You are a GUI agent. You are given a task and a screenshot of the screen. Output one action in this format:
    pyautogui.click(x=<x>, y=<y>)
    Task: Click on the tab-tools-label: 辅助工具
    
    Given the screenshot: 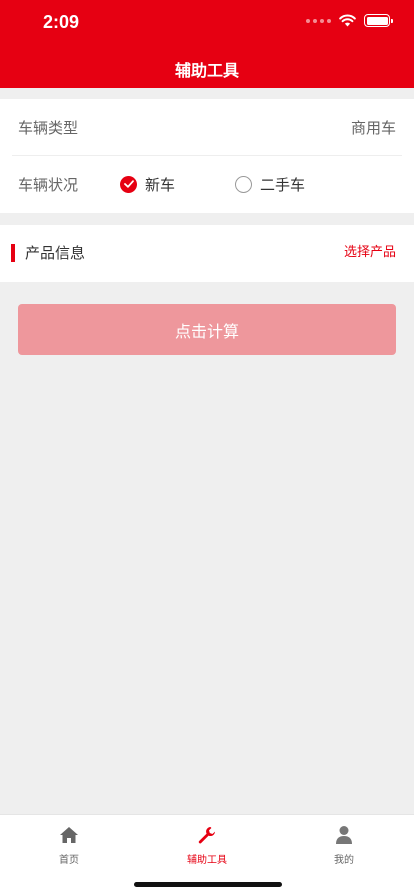 What is the action you would take?
    pyautogui.click(x=207, y=860)
    